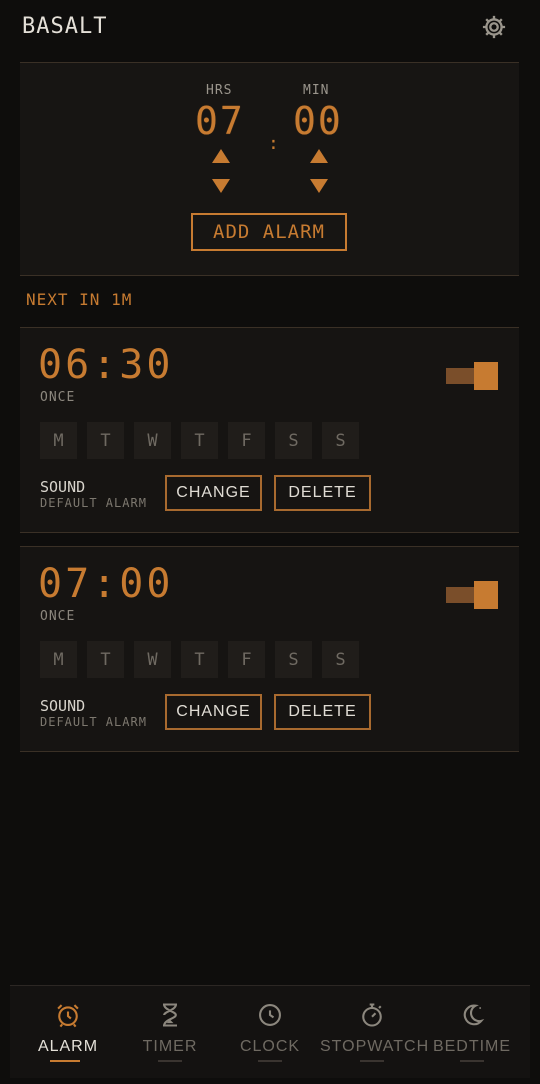 Image resolution: width=540 pixels, height=1084 pixels. Describe the element at coordinates (68, 1046) in the screenshot. I see `nav-label: ALARM` at that location.